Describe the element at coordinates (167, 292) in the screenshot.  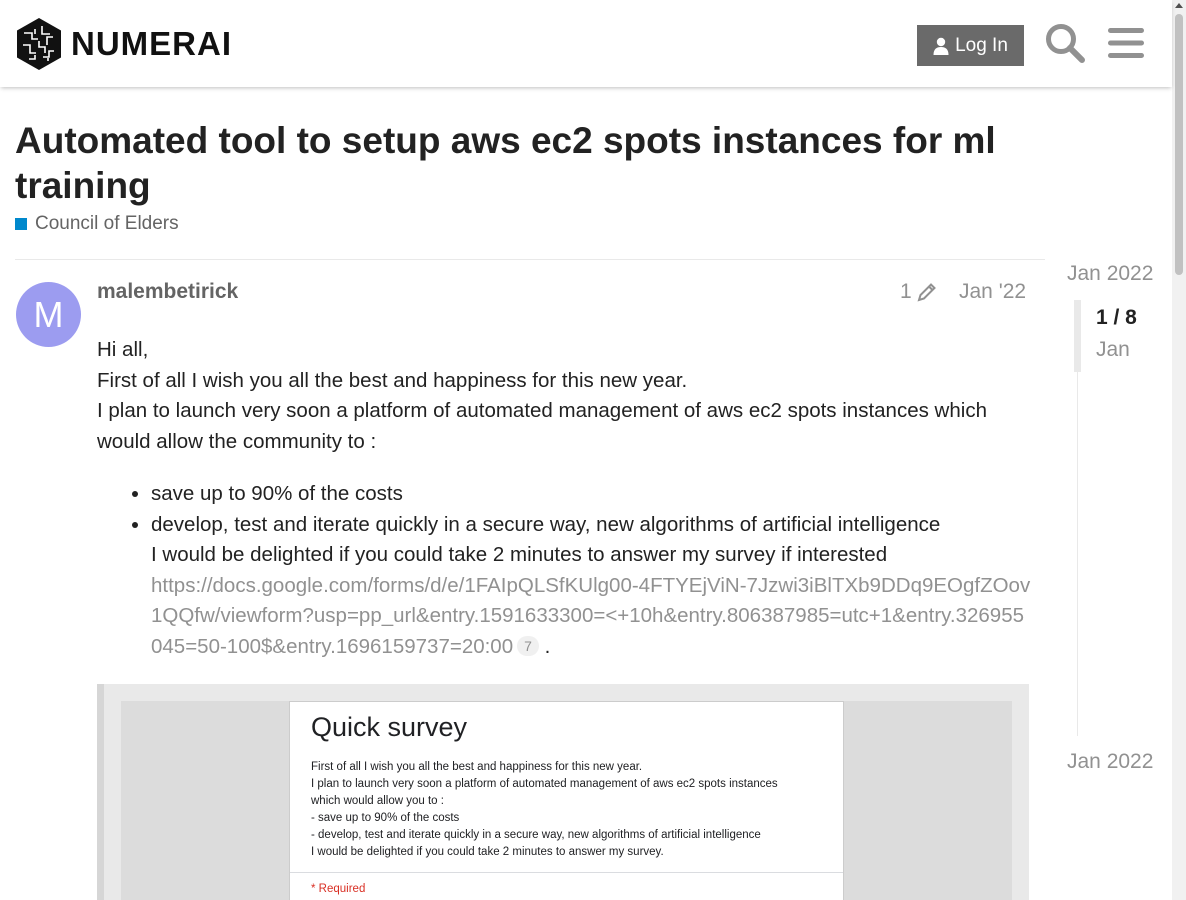
I see `post-username: malembetirick` at that location.